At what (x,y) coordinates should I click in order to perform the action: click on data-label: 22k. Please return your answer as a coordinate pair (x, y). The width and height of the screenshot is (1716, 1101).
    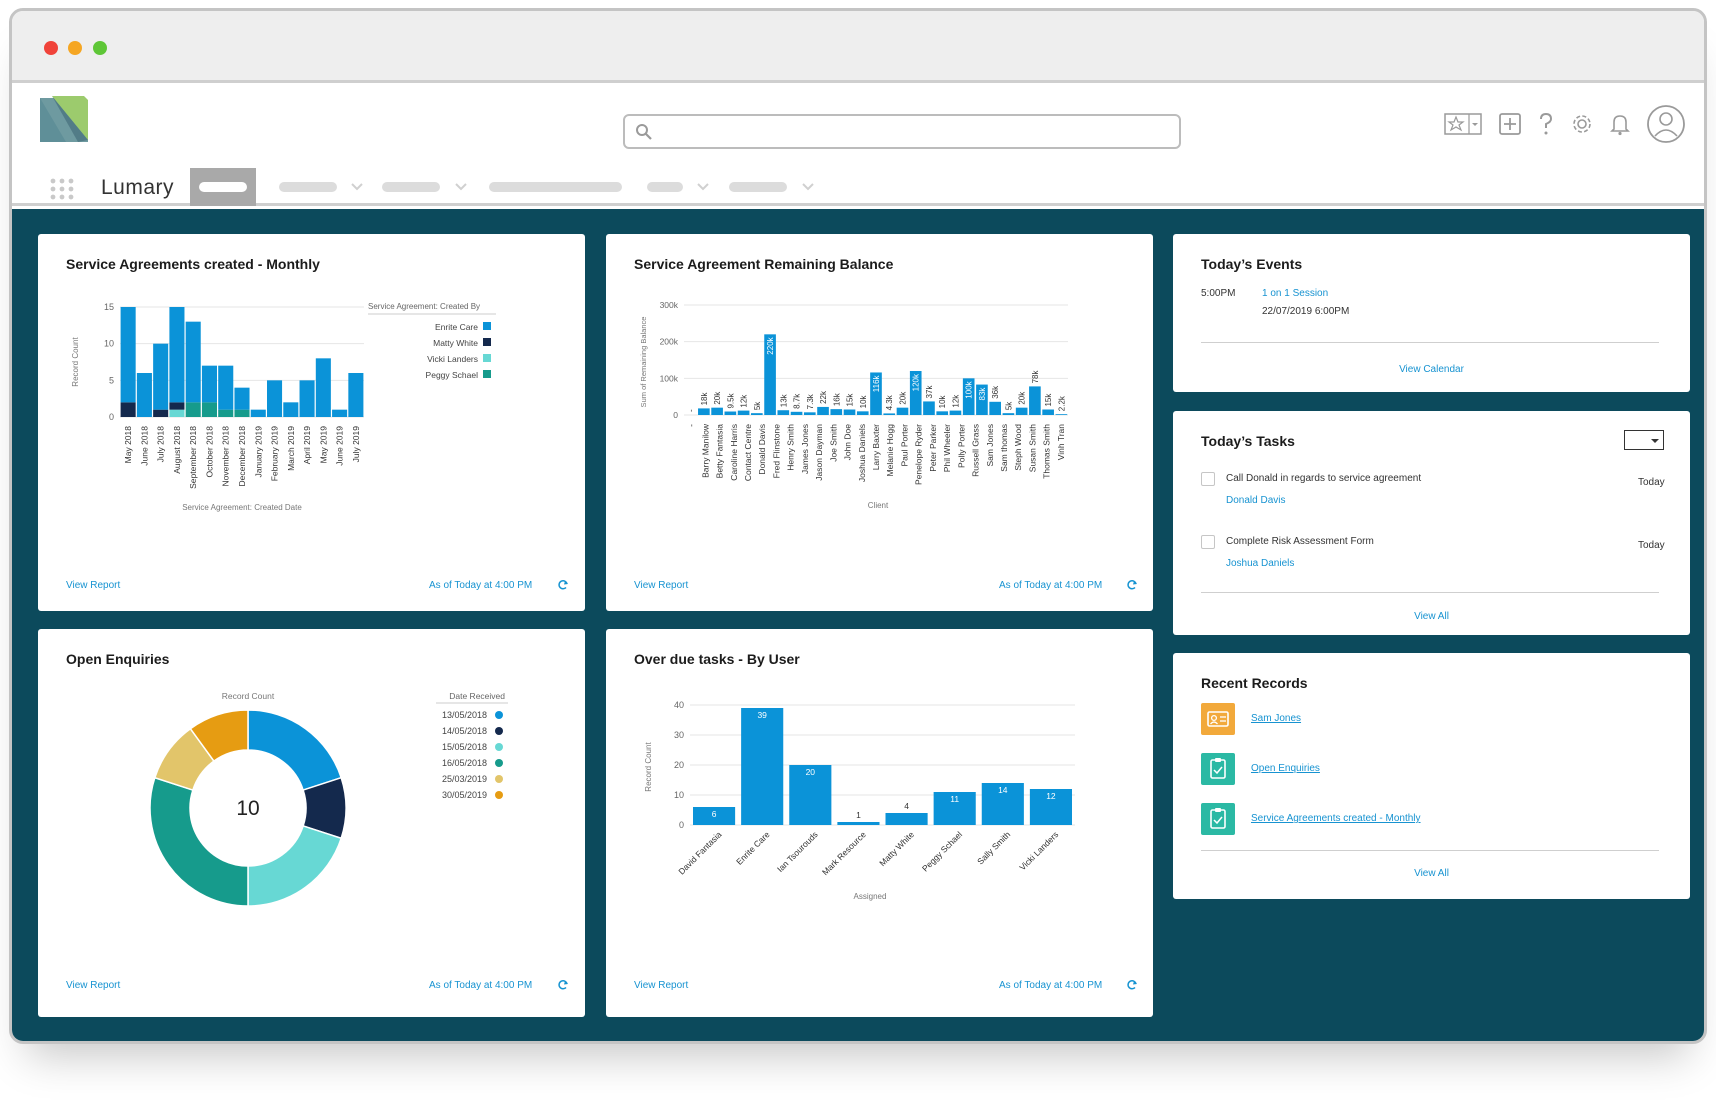
    Looking at the image, I should click on (823, 397).